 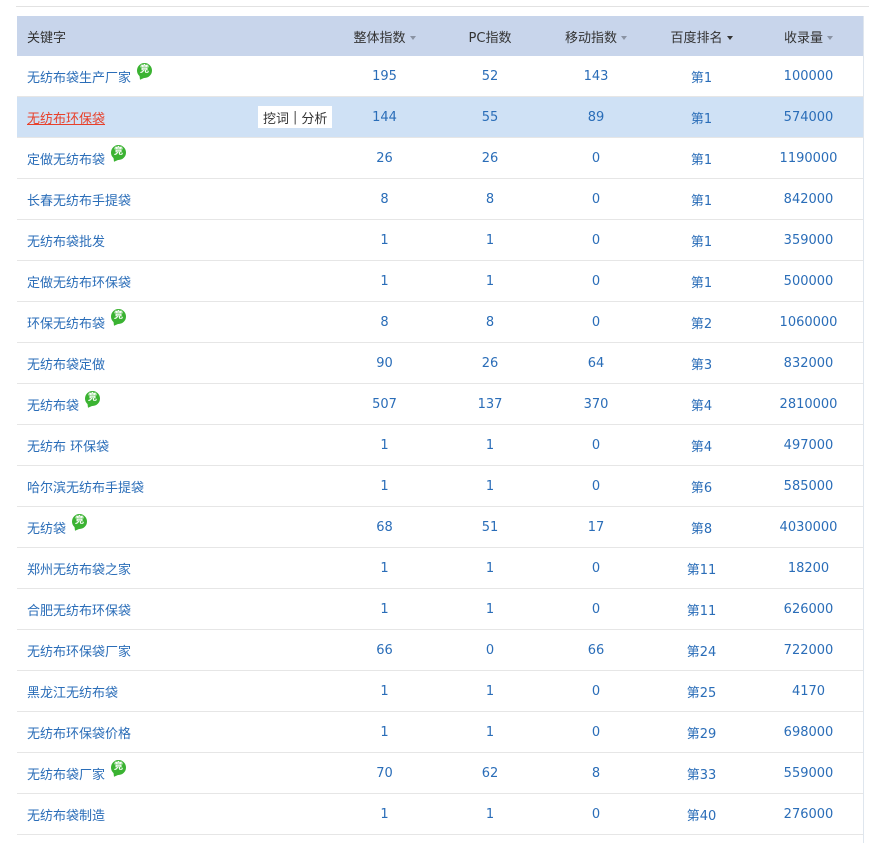 What do you see at coordinates (490, 199) in the screenshot?
I see `pc-index-cell: 8` at bounding box center [490, 199].